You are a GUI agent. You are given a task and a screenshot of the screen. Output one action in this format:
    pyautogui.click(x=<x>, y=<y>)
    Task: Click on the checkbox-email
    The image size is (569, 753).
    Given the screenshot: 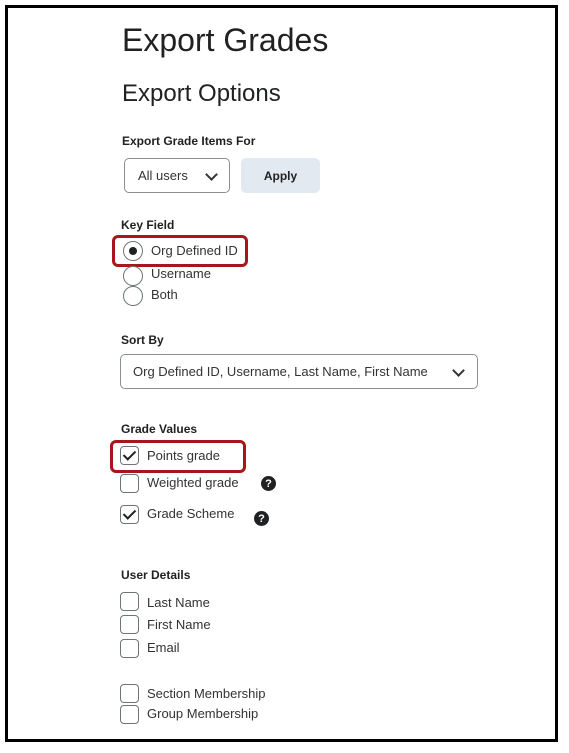 What is the action you would take?
    pyautogui.click(x=129, y=648)
    